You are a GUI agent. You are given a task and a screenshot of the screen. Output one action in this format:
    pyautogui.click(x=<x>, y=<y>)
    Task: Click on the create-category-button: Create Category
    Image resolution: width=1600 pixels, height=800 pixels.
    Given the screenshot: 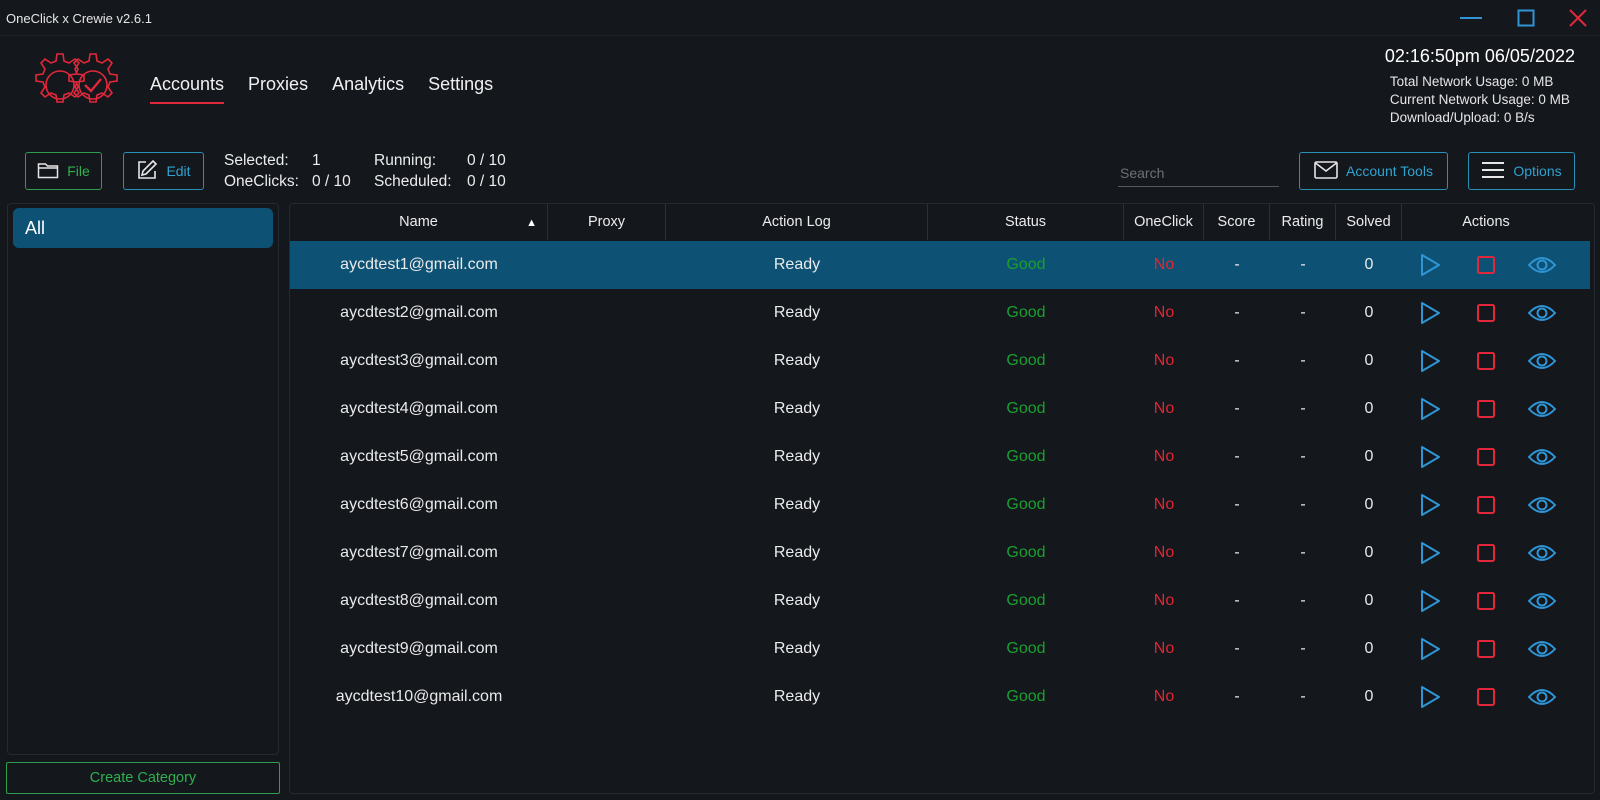 What is the action you would take?
    pyautogui.click(x=143, y=778)
    